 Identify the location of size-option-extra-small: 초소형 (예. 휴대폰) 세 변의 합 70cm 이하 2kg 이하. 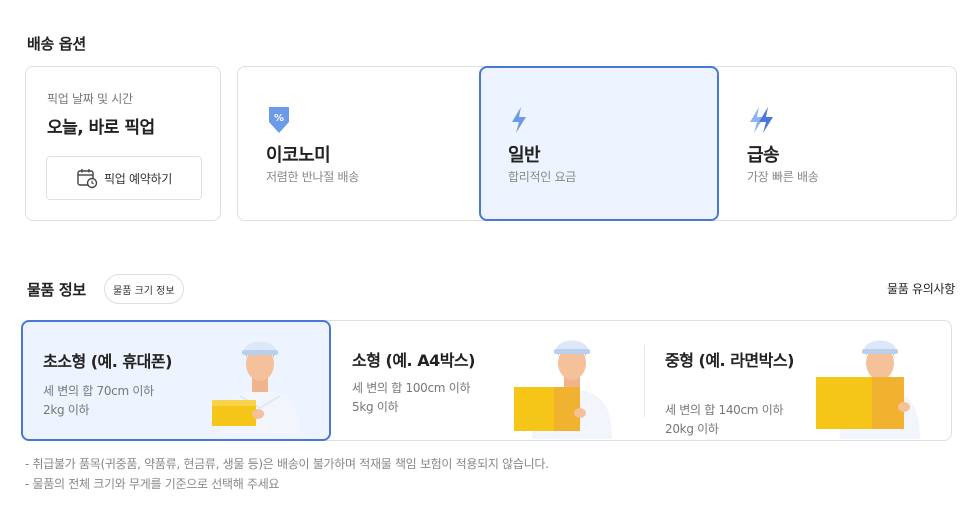
(176, 380).